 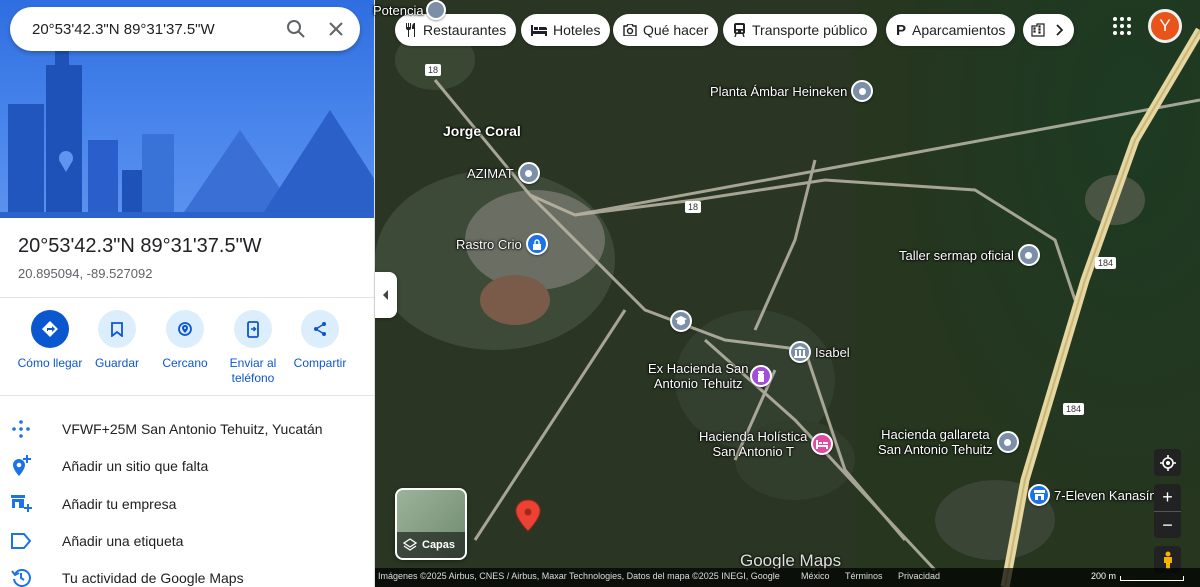 What do you see at coordinates (31, 541) in the screenshot?
I see `label-icon` at bounding box center [31, 541].